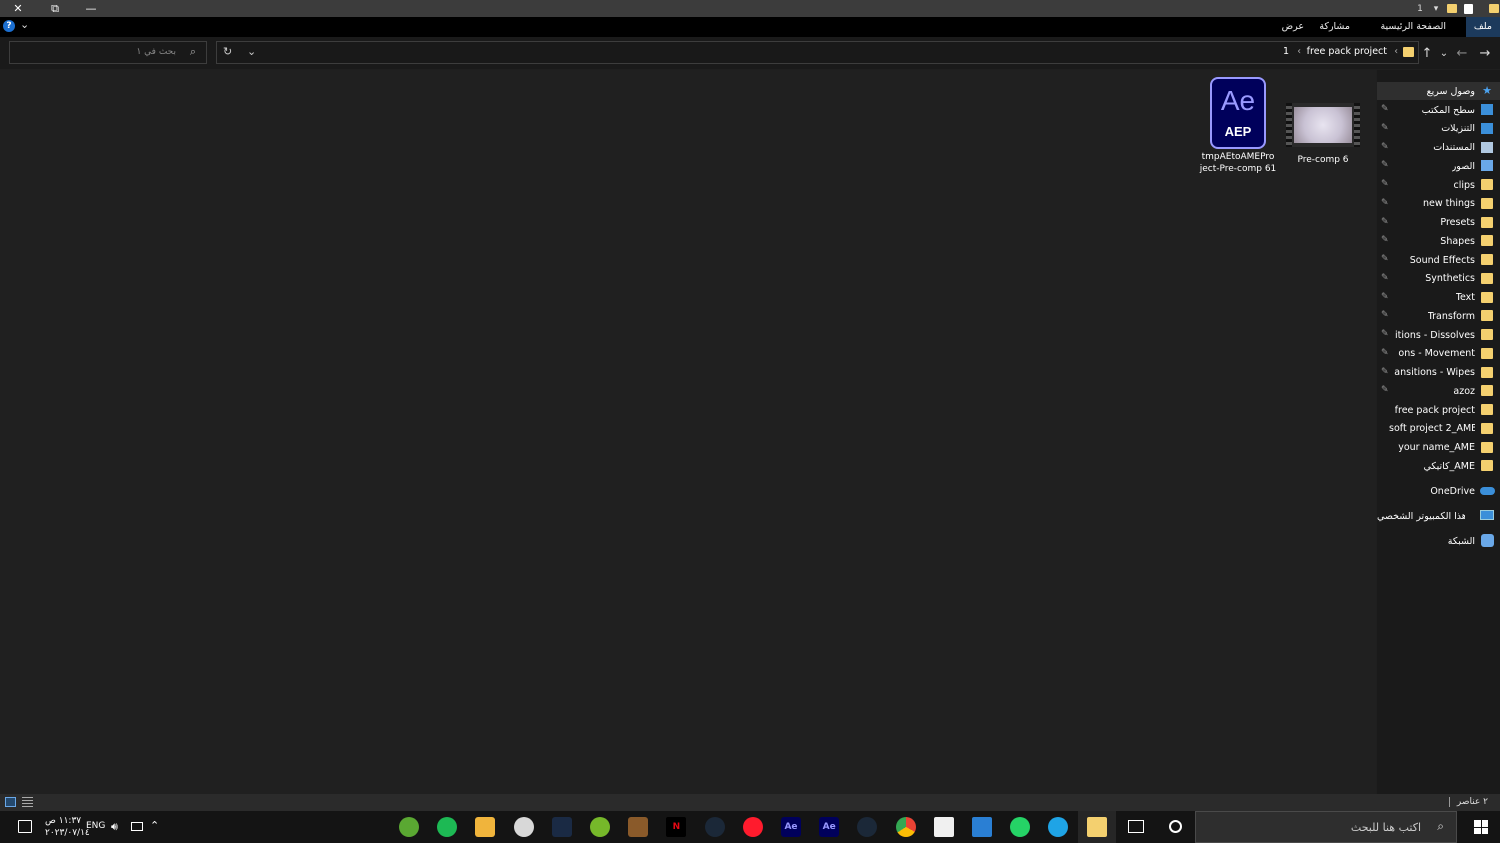  What do you see at coordinates (1238, 126) in the screenshot?
I see `file-item-aep: Ae AEP tmpAEtoAMEPro ject-Pre-comp 61` at bounding box center [1238, 126].